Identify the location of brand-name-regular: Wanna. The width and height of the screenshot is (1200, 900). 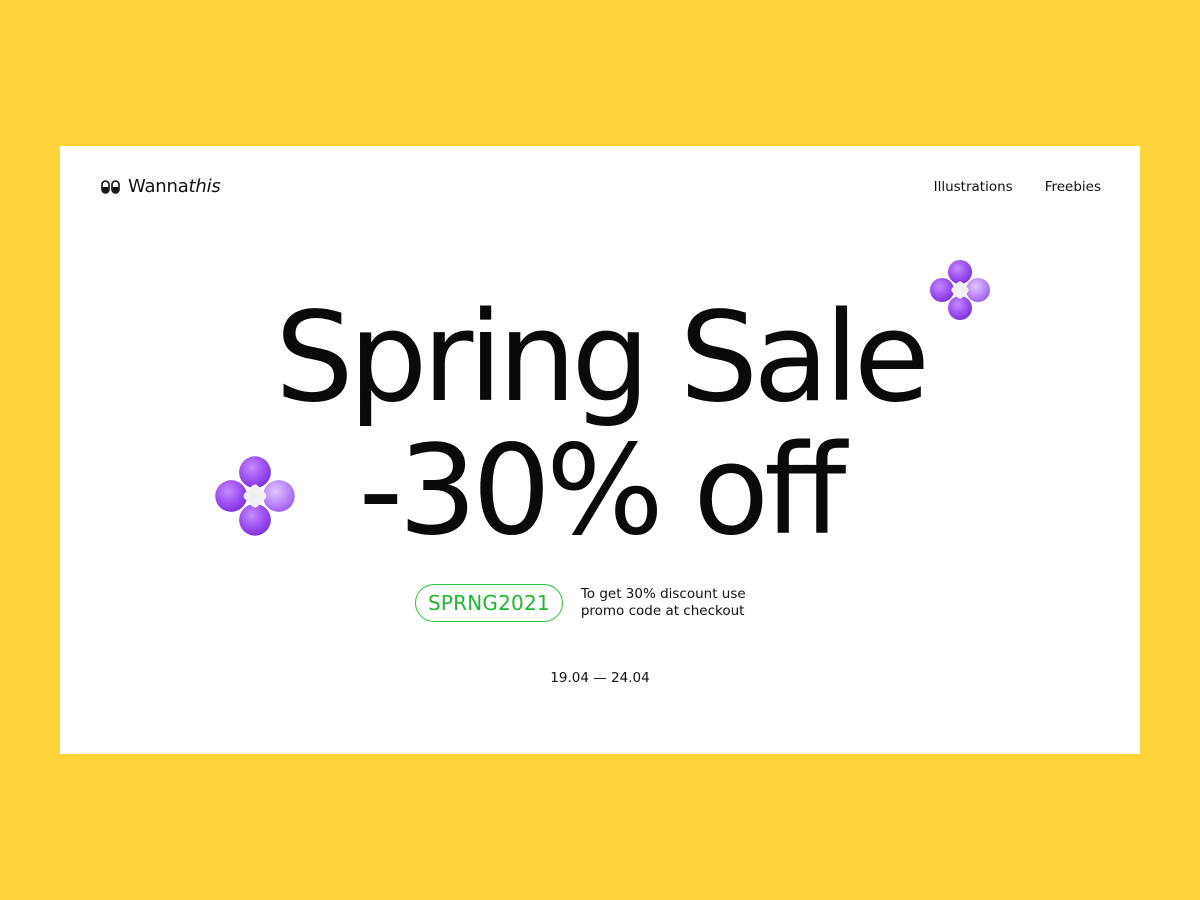
(158, 186).